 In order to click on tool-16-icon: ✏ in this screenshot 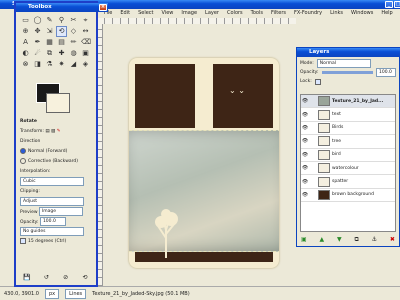, I will do `click(73, 42)`.